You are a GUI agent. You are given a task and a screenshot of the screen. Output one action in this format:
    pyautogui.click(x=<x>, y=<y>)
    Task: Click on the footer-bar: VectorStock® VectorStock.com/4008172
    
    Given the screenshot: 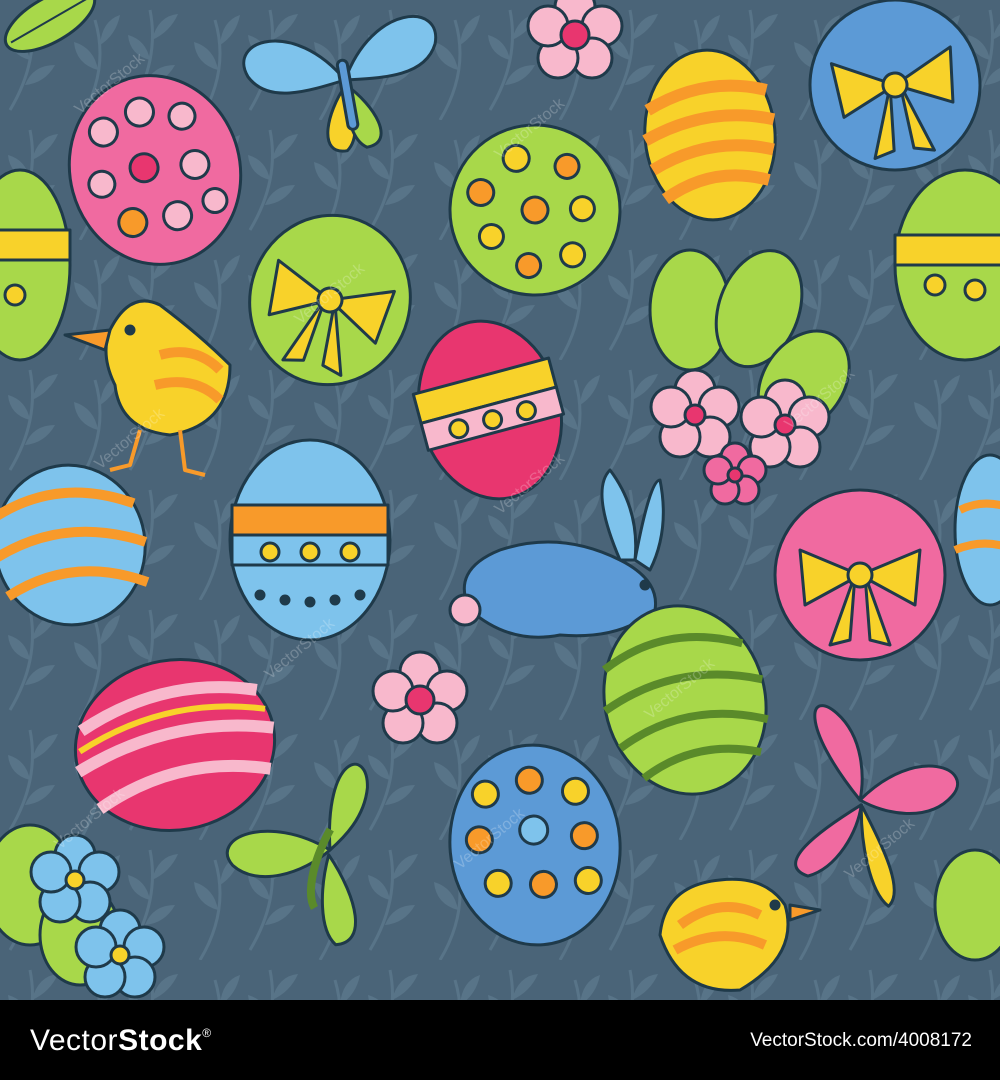 What is the action you would take?
    pyautogui.click(x=500, y=1040)
    